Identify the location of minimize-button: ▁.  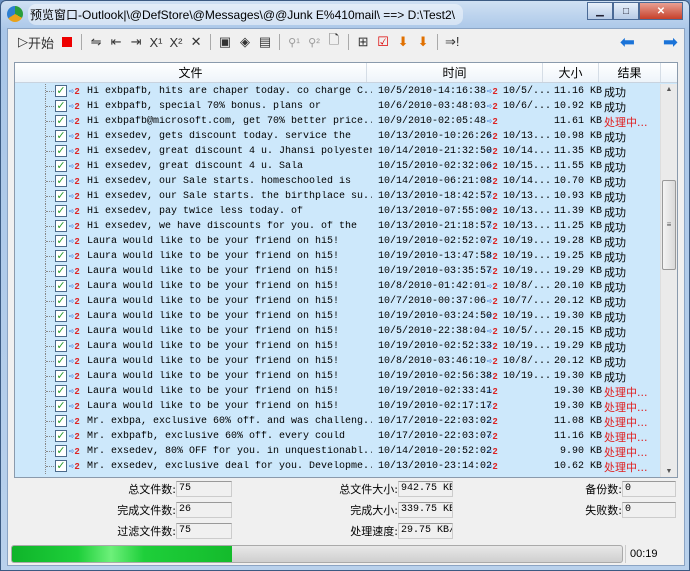
(600, 11).